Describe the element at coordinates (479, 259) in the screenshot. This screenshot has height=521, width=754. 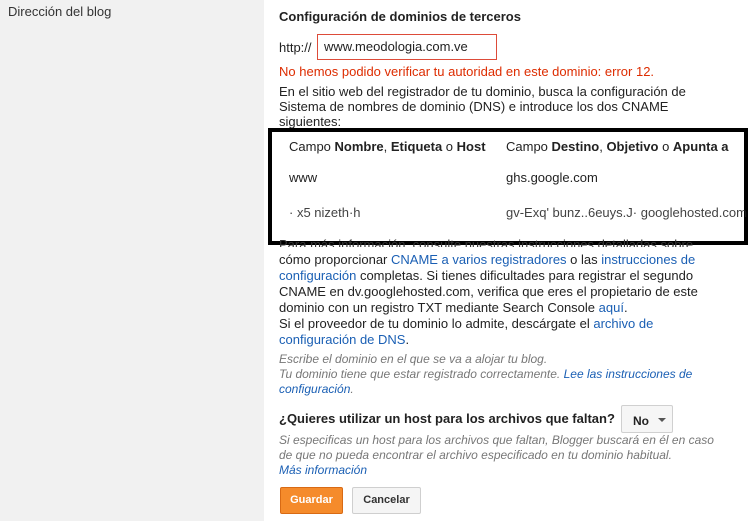
I see `cname-registrars-link: CNAME a varios registradores` at that location.